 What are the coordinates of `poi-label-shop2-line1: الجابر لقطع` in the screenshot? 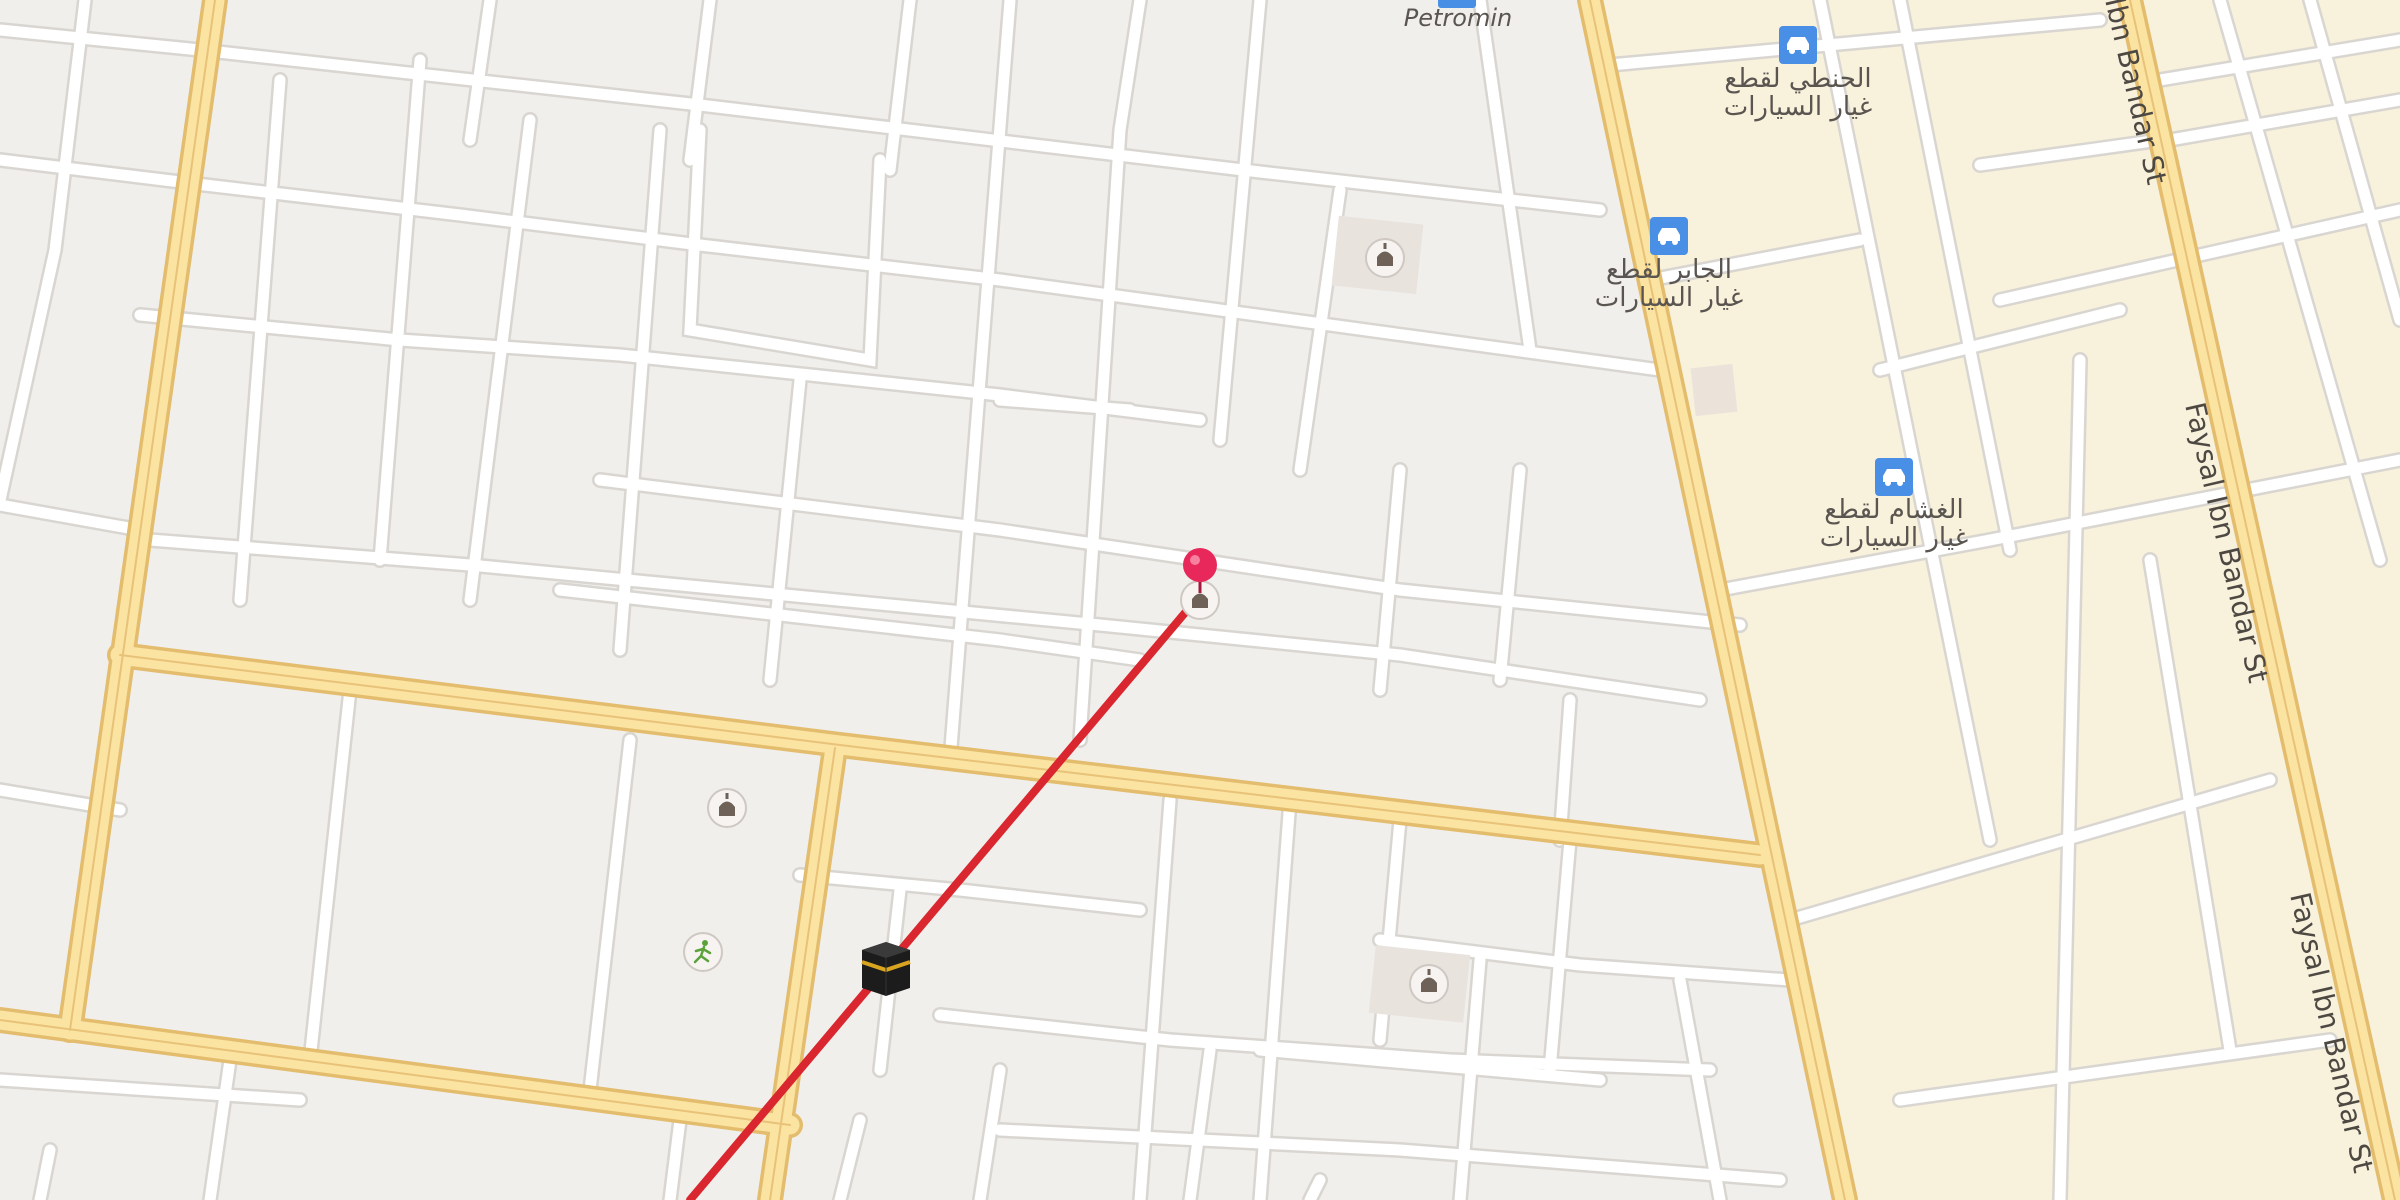 It's located at (1669, 270).